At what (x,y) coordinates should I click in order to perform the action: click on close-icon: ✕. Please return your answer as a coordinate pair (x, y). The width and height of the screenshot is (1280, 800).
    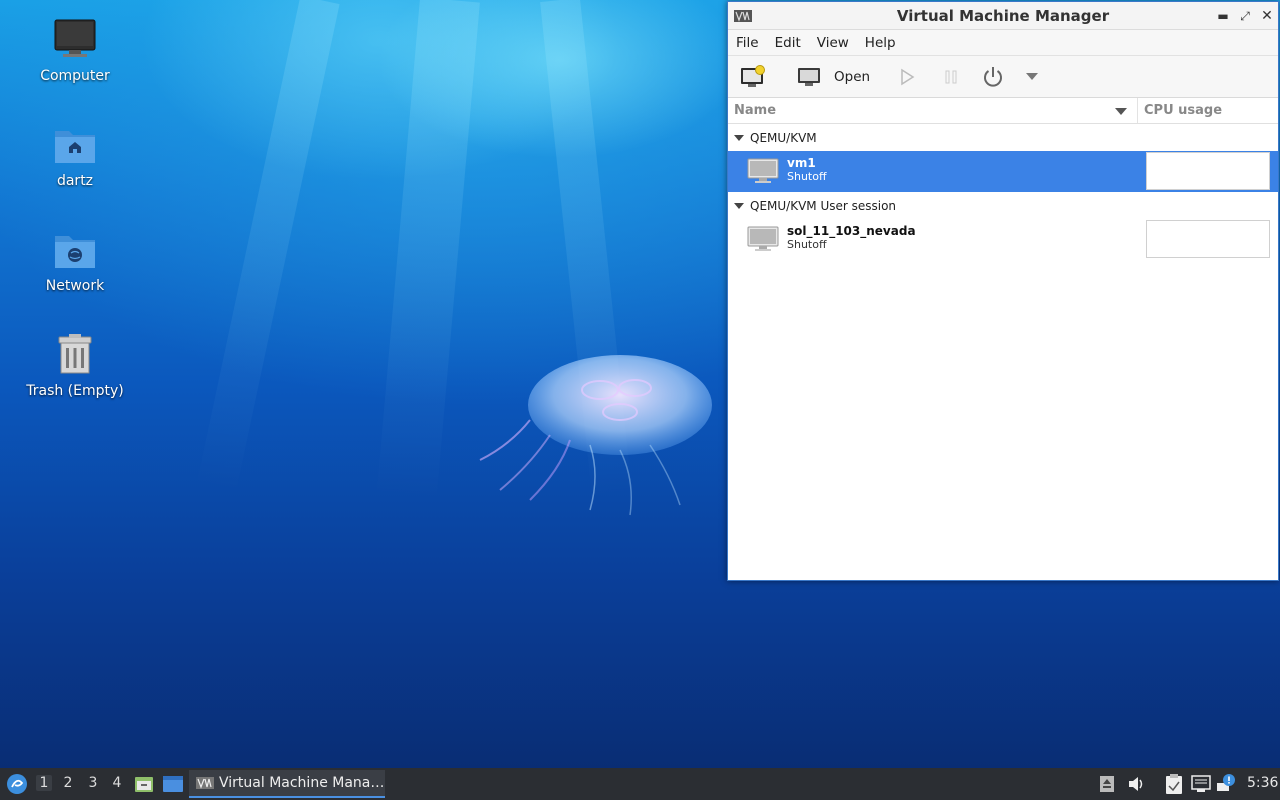
    Looking at the image, I should click on (1267, 16).